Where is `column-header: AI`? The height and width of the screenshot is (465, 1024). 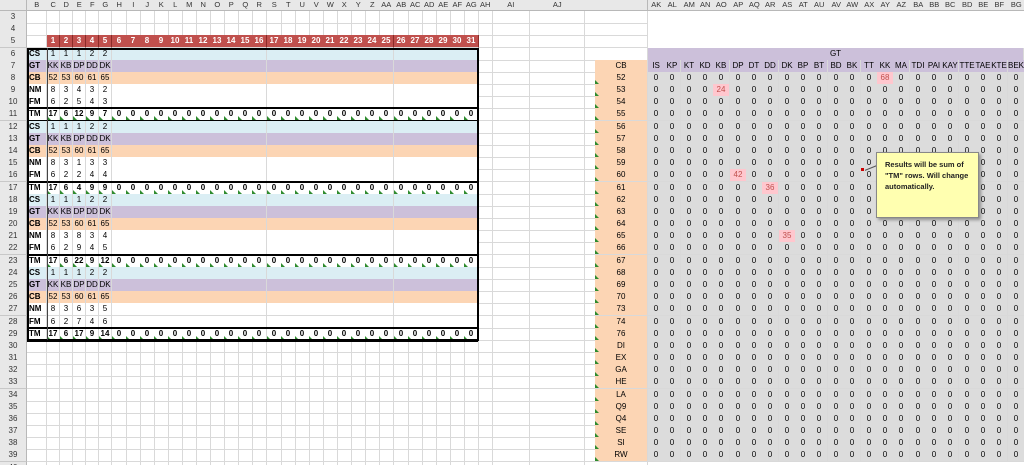 column-header: AI is located at coordinates (511, 5).